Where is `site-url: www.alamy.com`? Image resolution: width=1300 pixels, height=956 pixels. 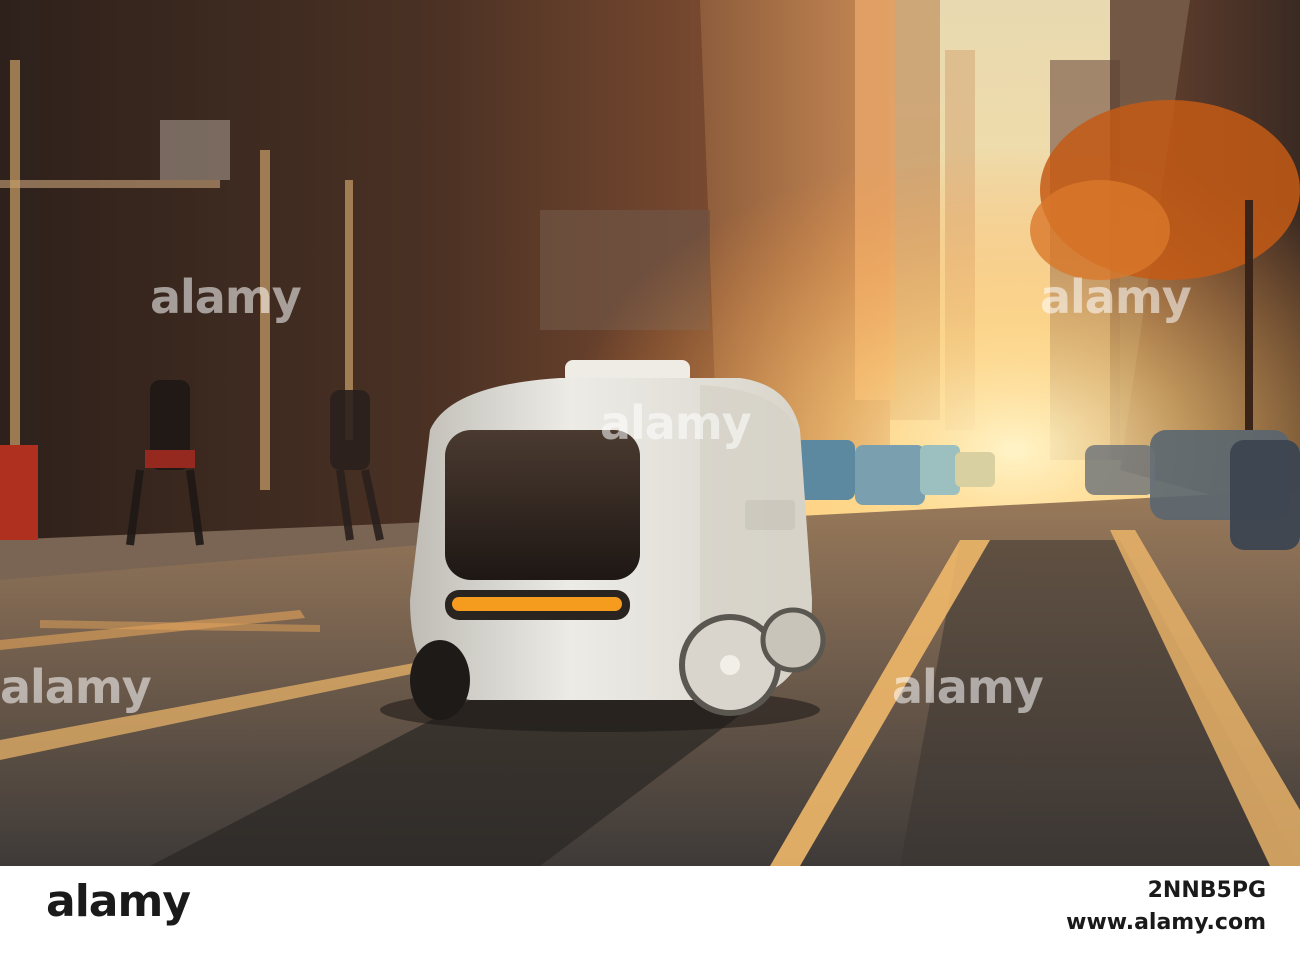 site-url: www.alamy.com is located at coordinates (1166, 922).